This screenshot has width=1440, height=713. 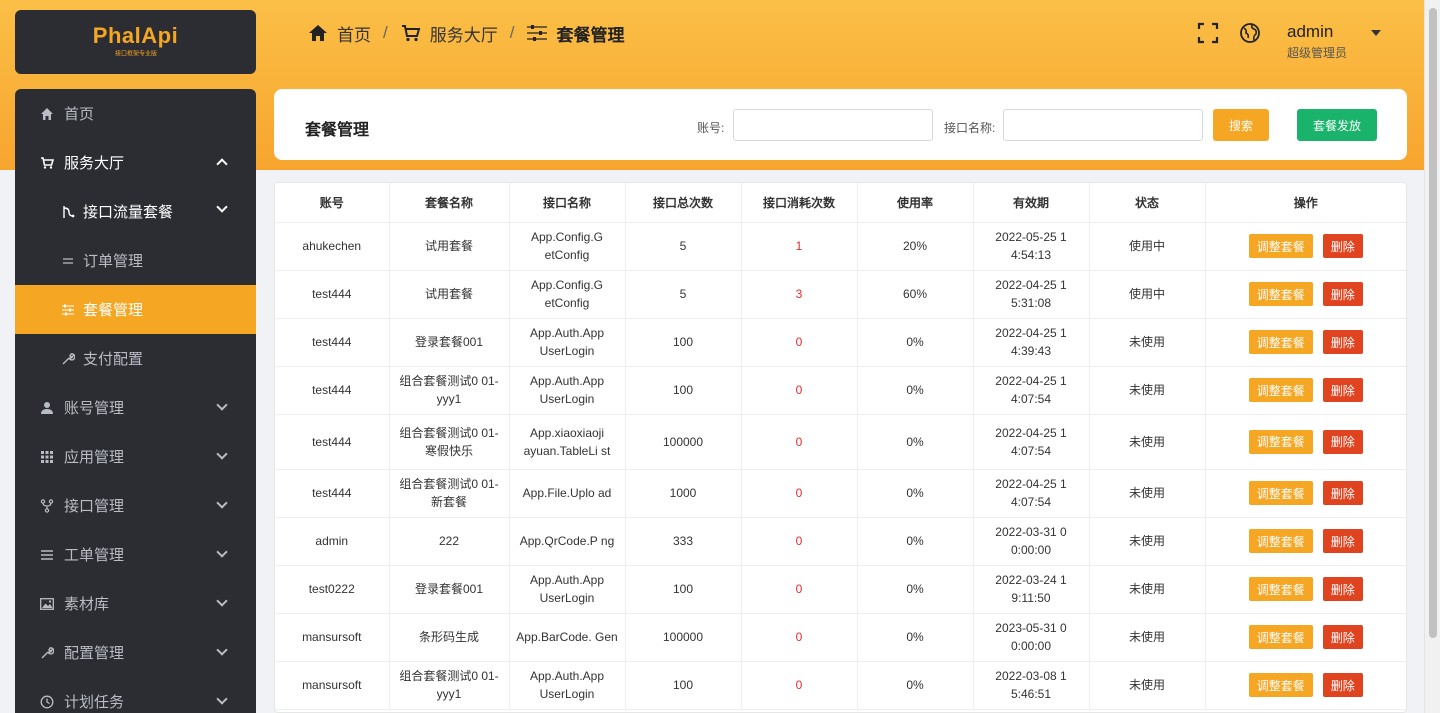 What do you see at coordinates (94, 653) in the screenshot?
I see `sidebar-item-label: 配置管理` at bounding box center [94, 653].